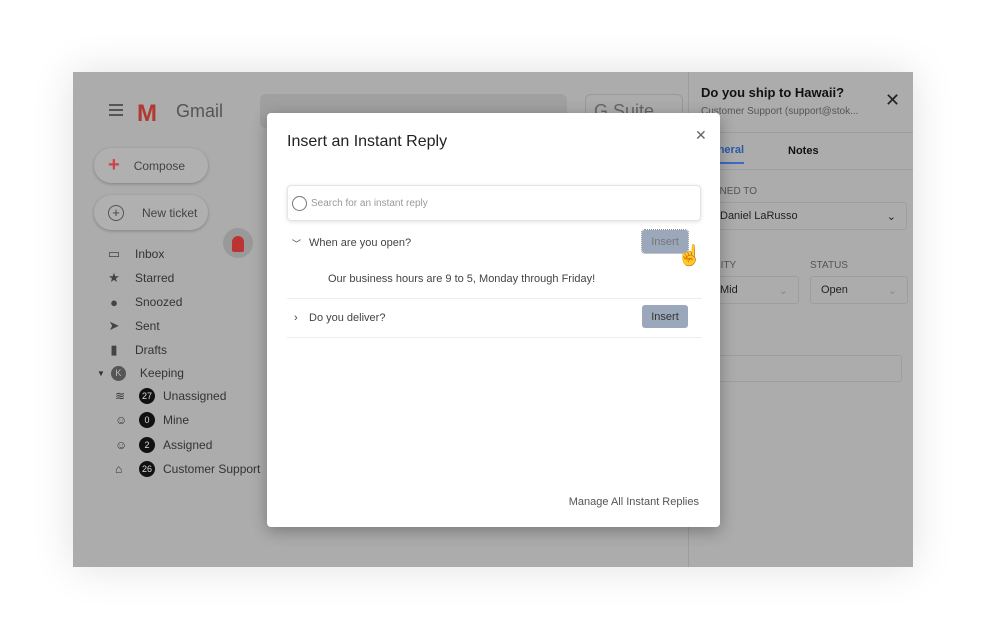  I want to click on count-badge: 0, so click(147, 420).